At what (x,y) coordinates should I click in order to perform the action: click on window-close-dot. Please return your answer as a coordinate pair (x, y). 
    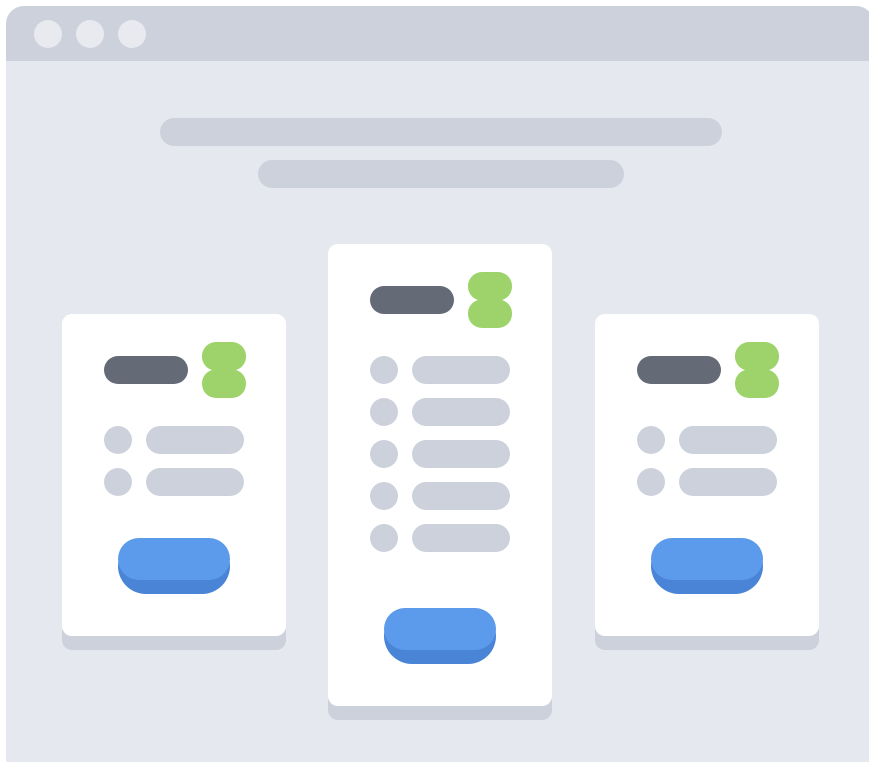
    Looking at the image, I should click on (48, 34).